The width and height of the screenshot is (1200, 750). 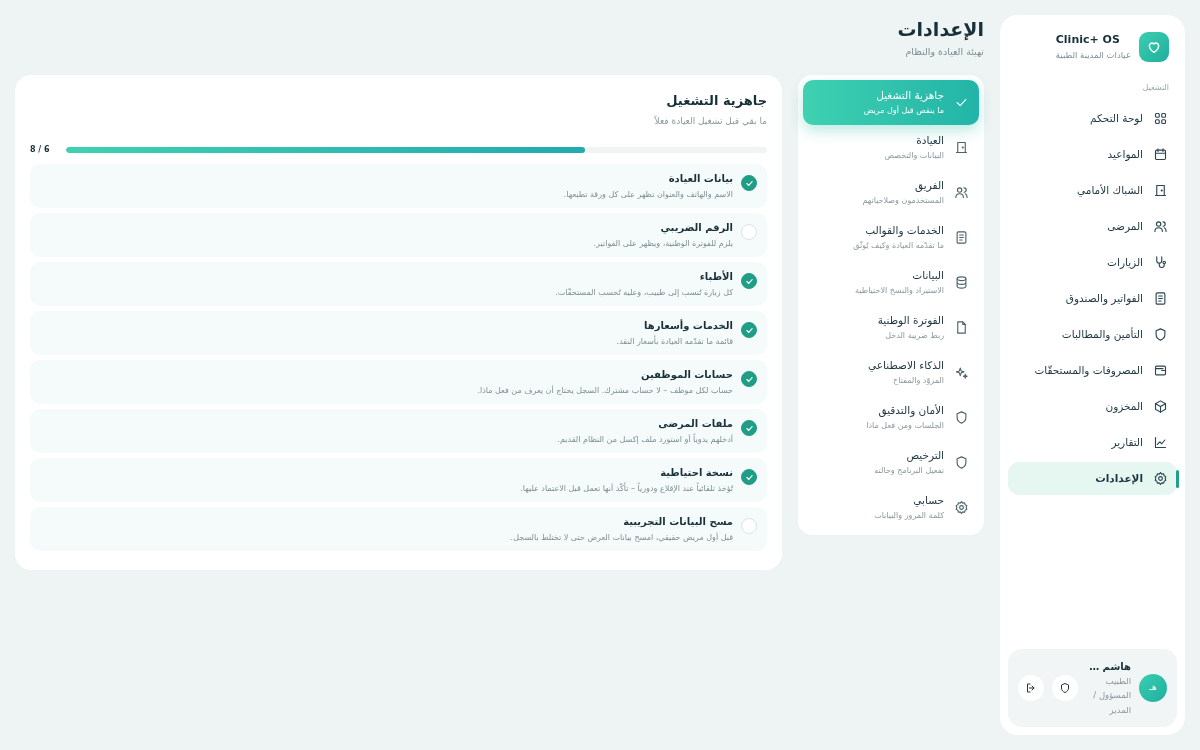 I want to click on wallet-icon, so click(x=1160, y=370).